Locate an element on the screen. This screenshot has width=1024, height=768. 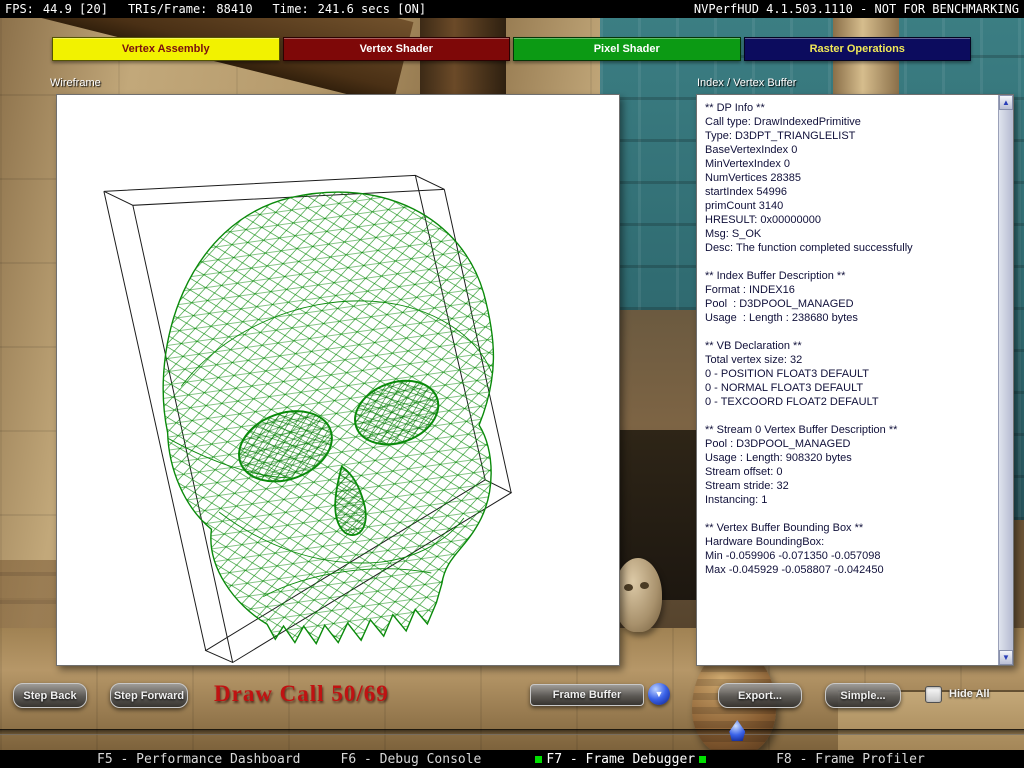
statusbar-item-frame-profiler: F8 - Frame Profiler is located at coordinates (850, 759).